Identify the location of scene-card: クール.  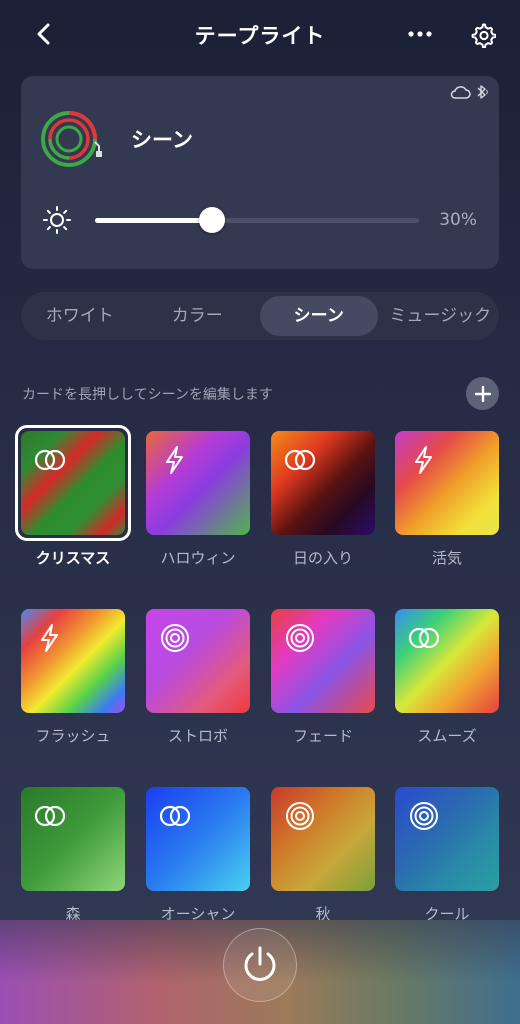
(447, 855).